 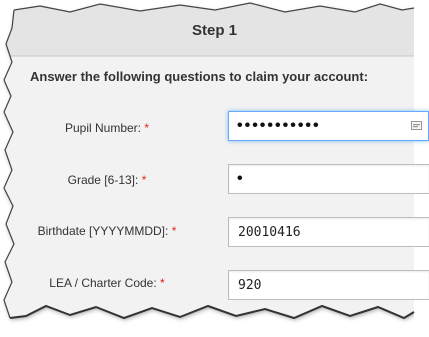 What do you see at coordinates (250, 285) in the screenshot?
I see `lea-code-value: 920` at bounding box center [250, 285].